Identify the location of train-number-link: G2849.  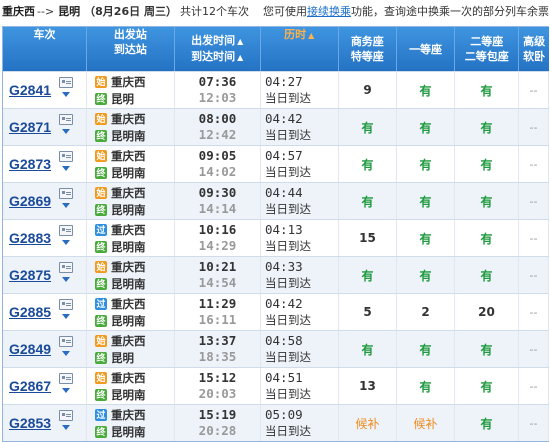
(30, 349).